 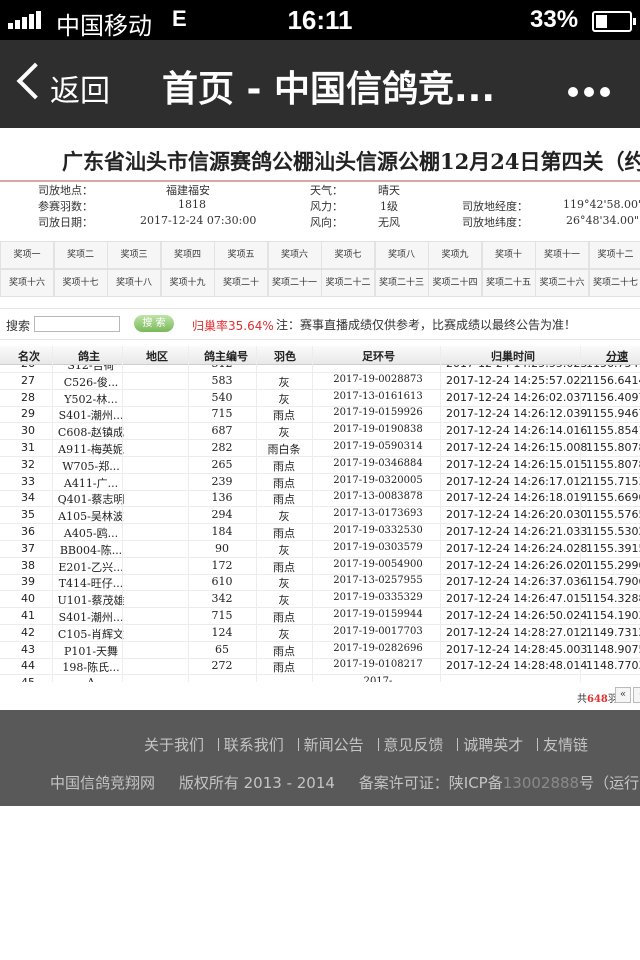 I want to click on prize-tab-row1-10: 奖项十, so click(x=508, y=255).